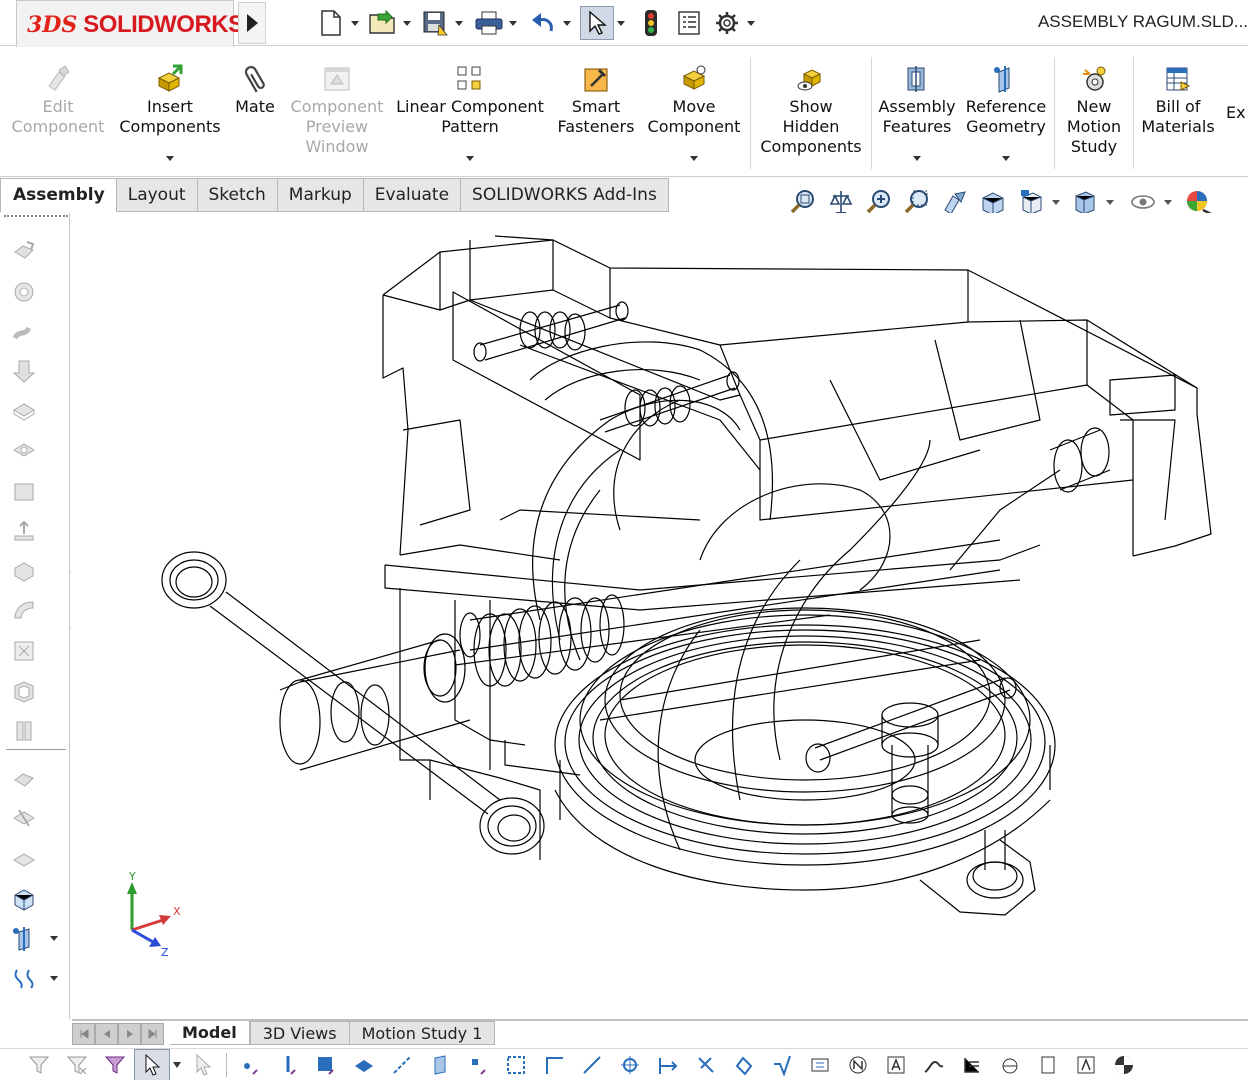 This screenshot has height=1080, width=1248. I want to click on filter-annotations-icon, so click(896, 1064).